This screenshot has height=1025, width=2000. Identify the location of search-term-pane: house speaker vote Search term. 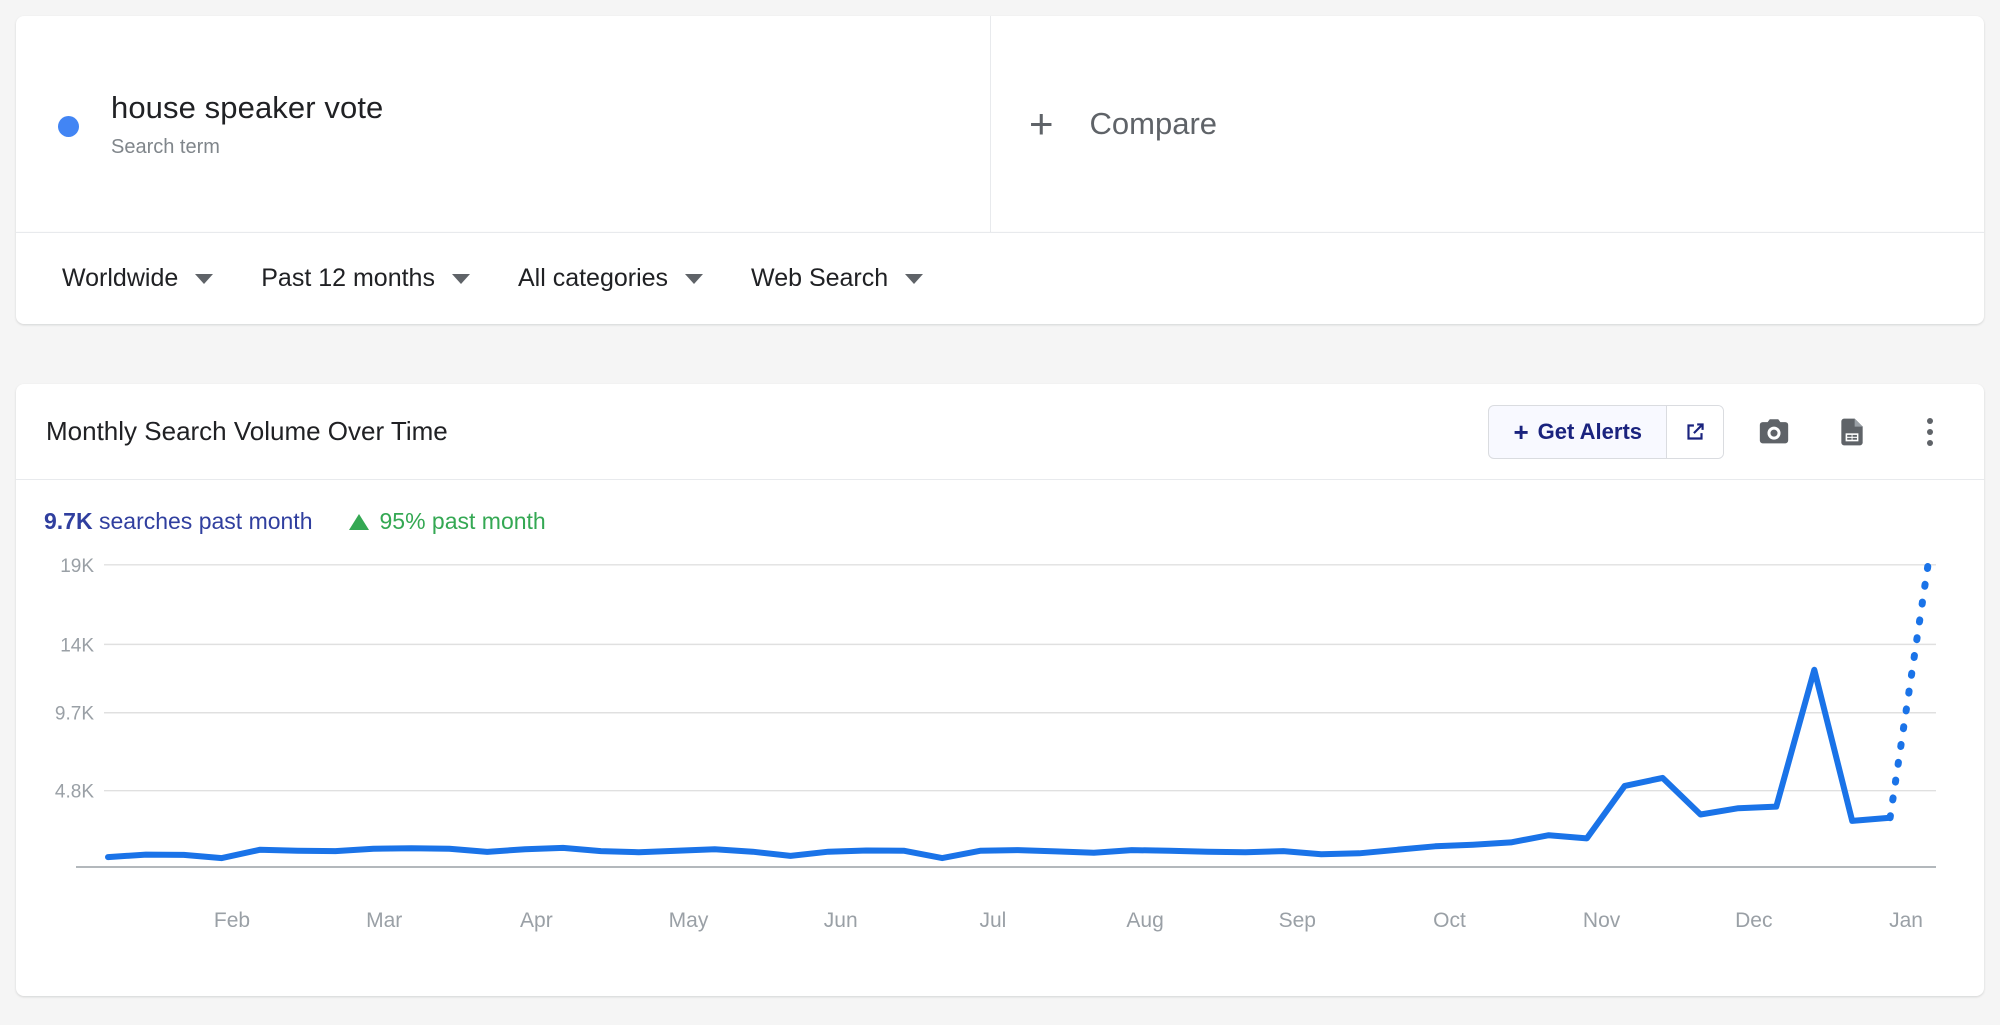
(503, 124).